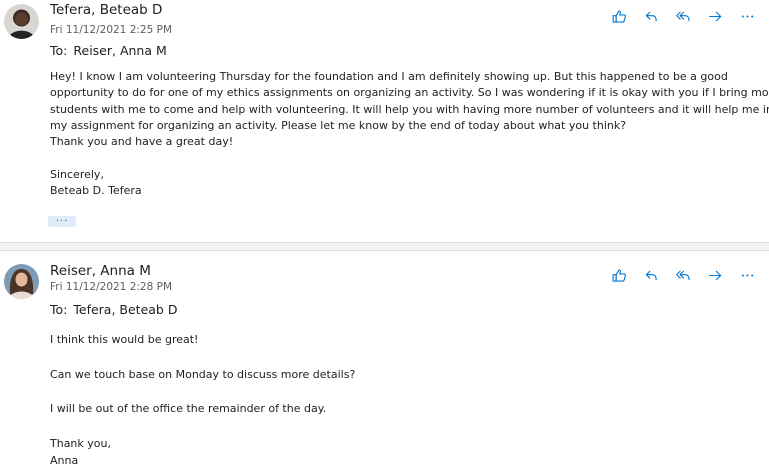 The height and width of the screenshot is (469, 769). Describe the element at coordinates (106, 10) in the screenshot. I see `sender-name: Tefera, Beteab D` at that location.